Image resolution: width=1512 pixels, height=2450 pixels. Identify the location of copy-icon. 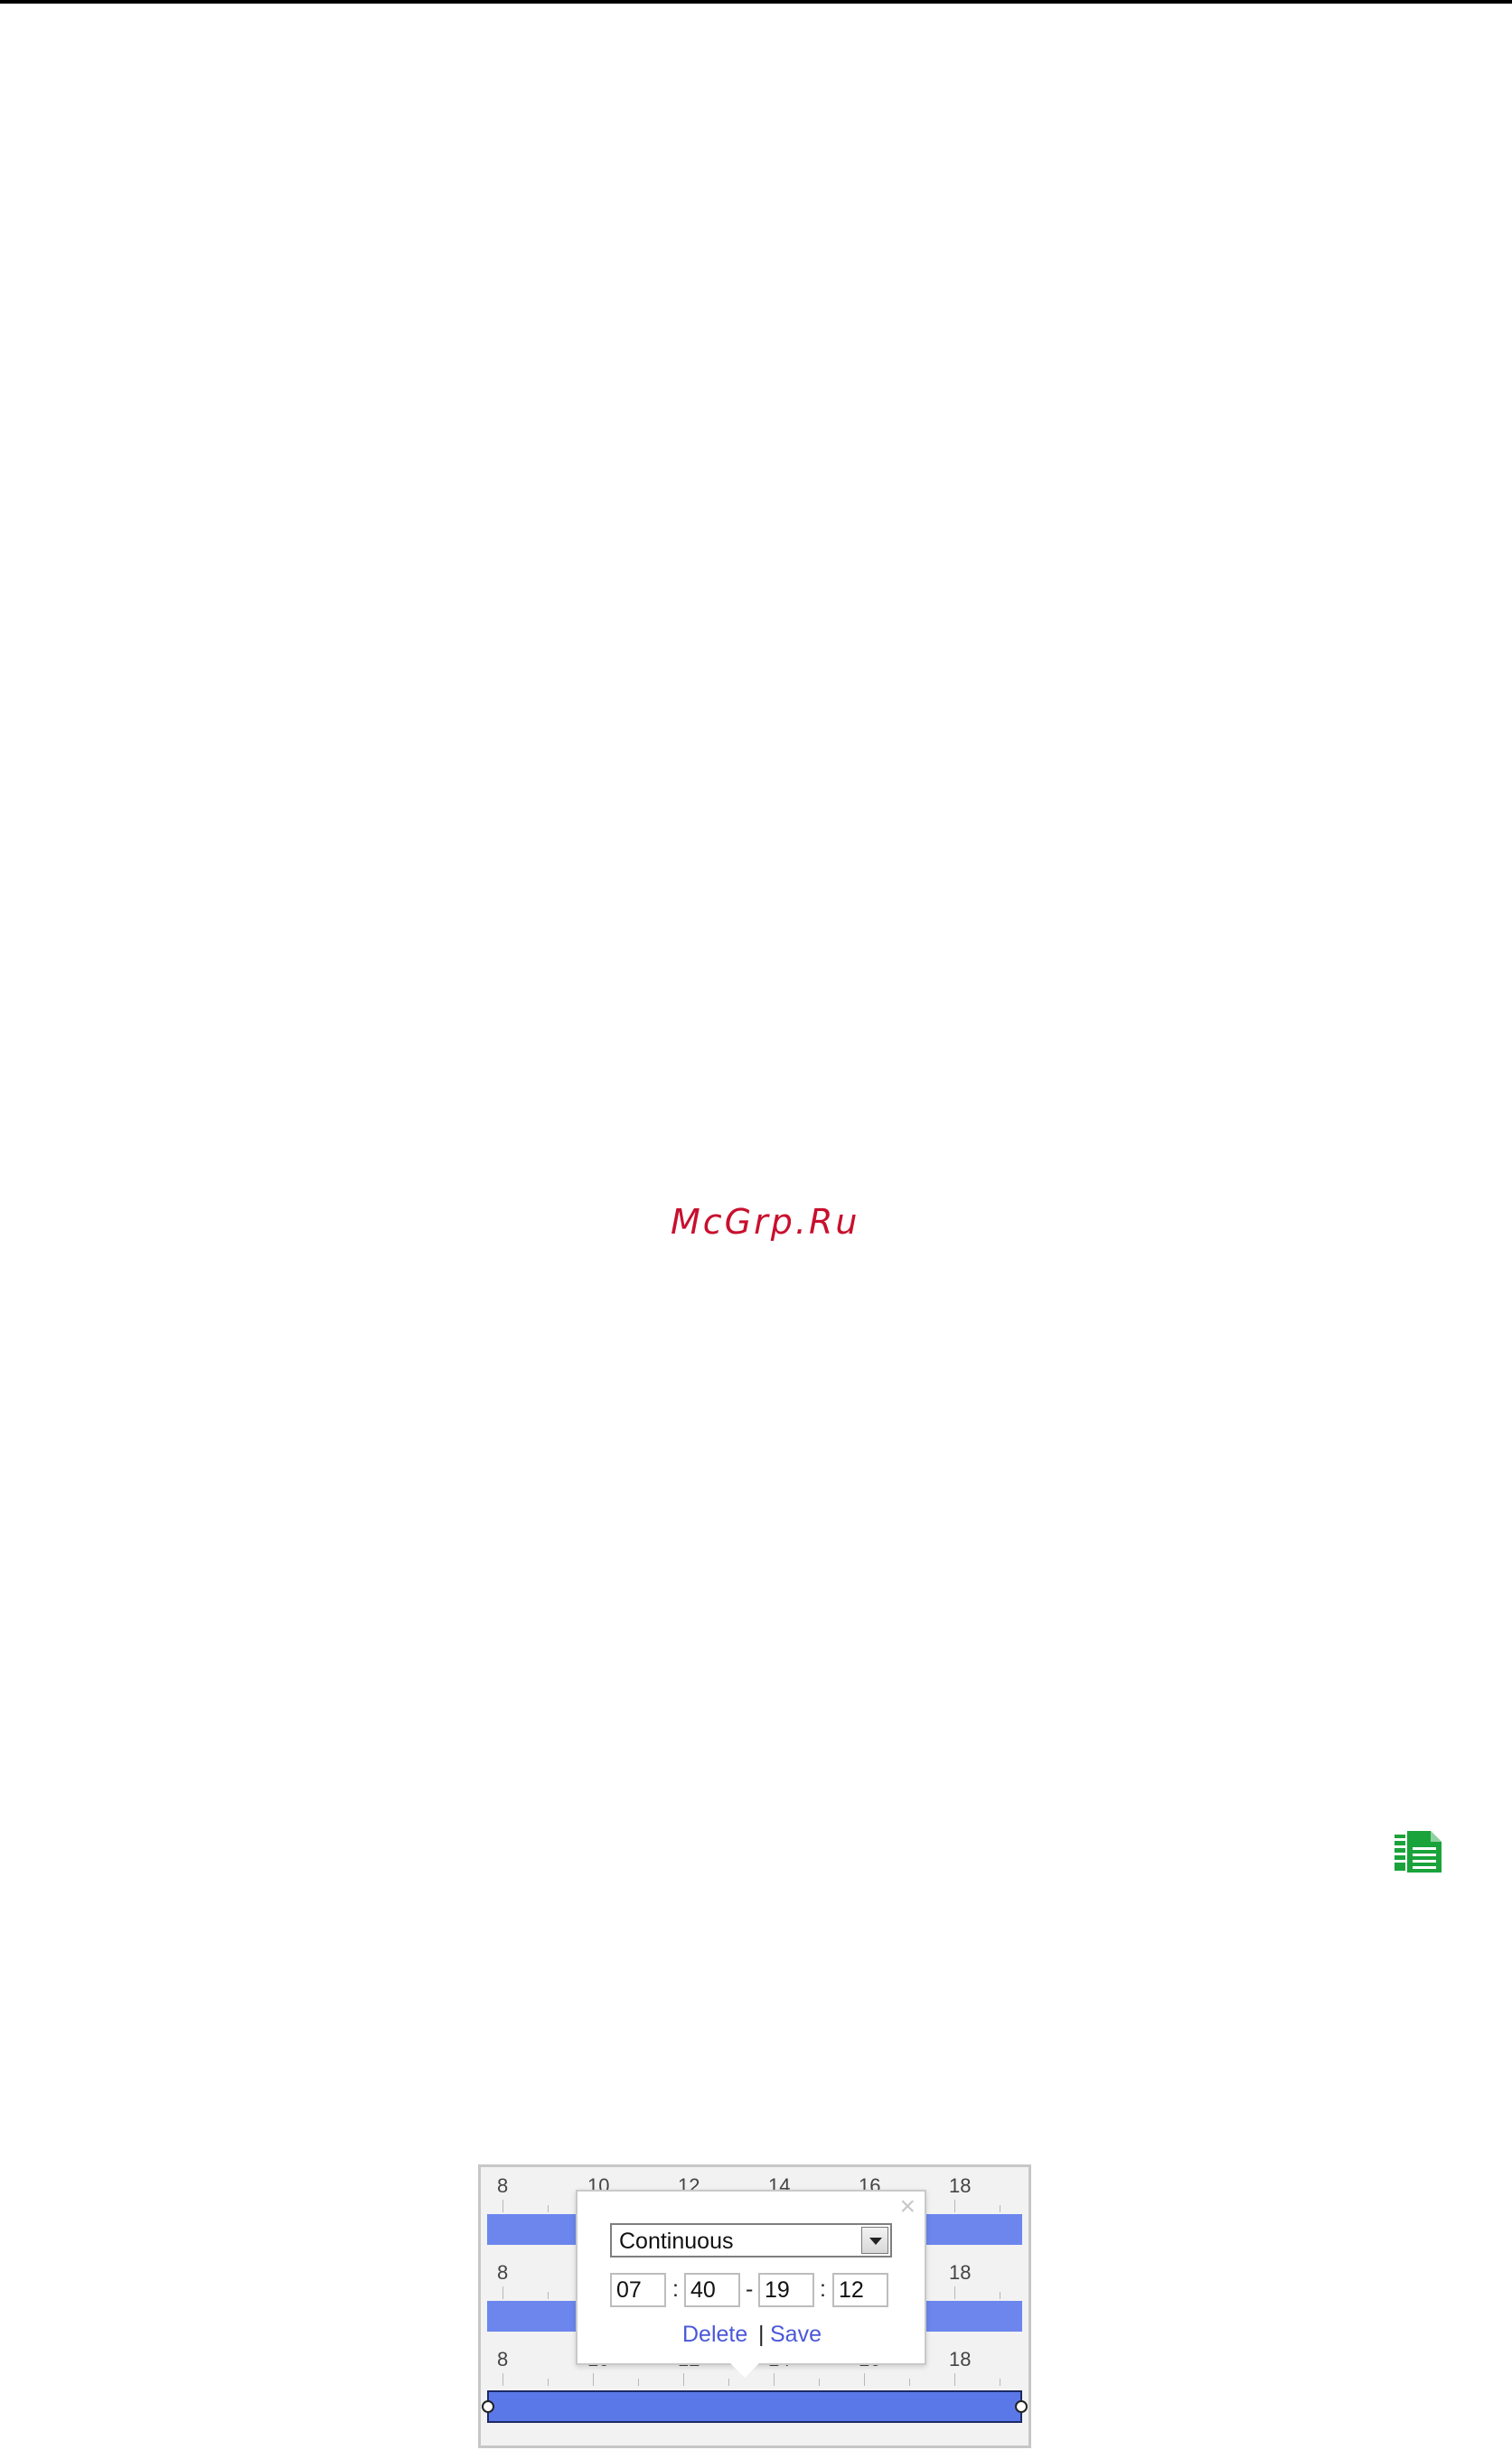
(1418, 1851).